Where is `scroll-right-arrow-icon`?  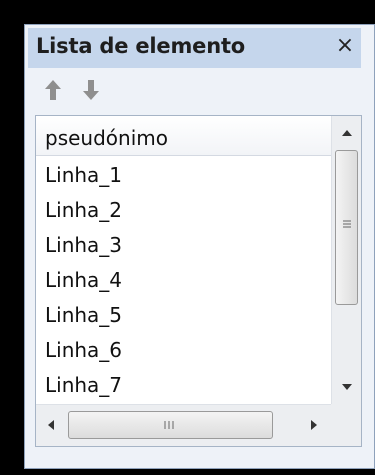 scroll-right-arrow-icon is located at coordinates (314, 425).